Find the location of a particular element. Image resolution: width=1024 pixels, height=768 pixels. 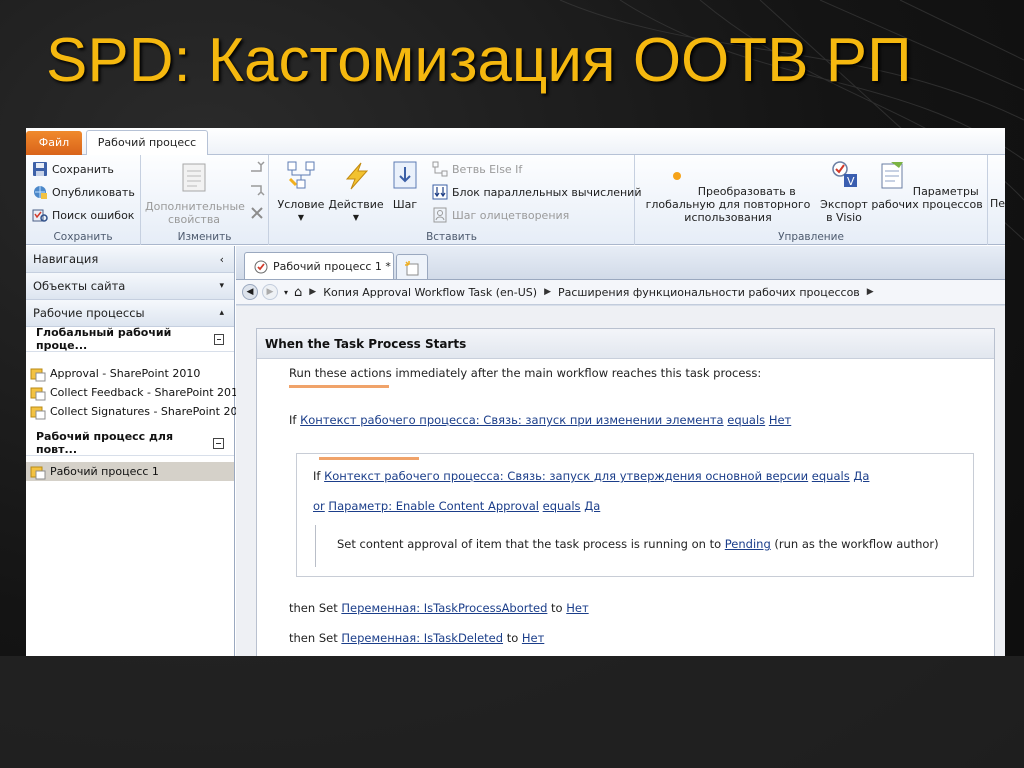

step-button: Шаг is located at coordinates (405, 185).